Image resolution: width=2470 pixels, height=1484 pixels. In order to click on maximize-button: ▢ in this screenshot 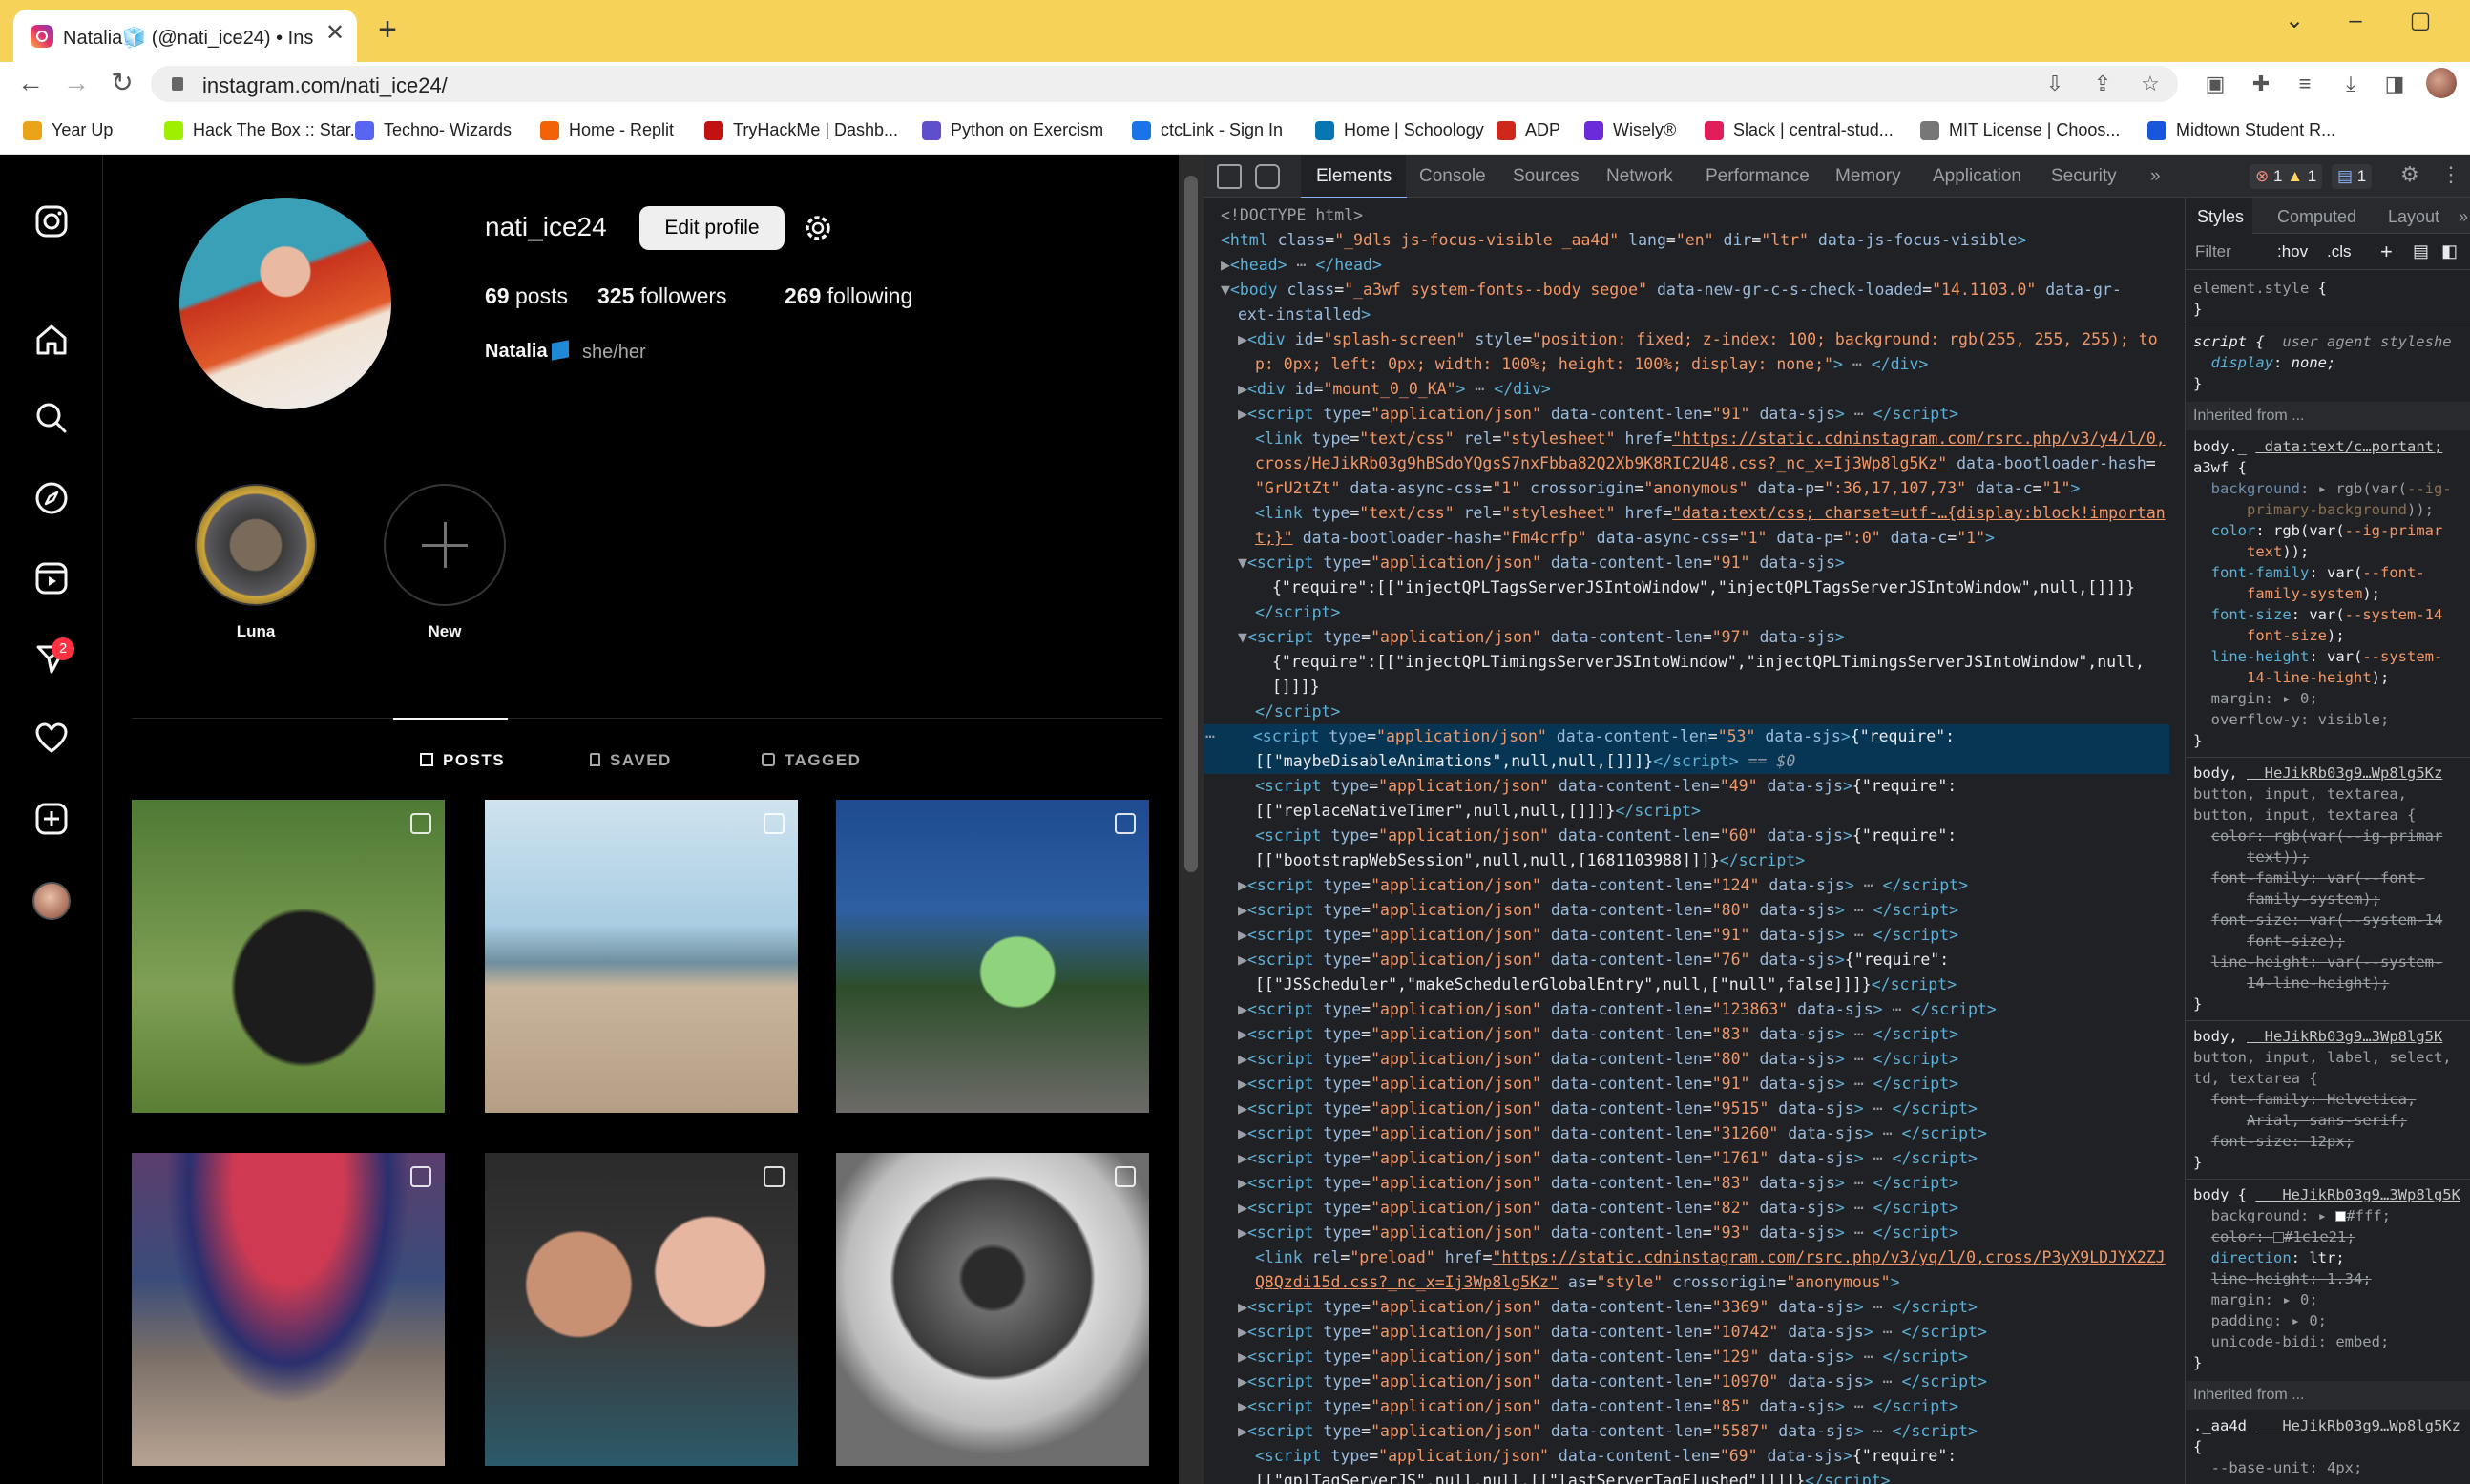, I will do `click(2420, 21)`.